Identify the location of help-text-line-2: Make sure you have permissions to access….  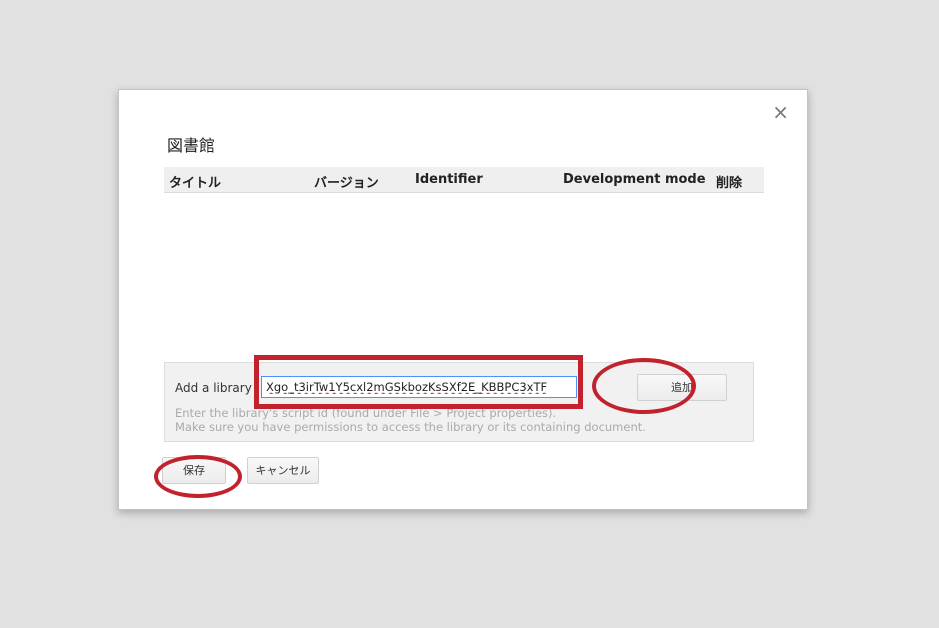
(410, 427).